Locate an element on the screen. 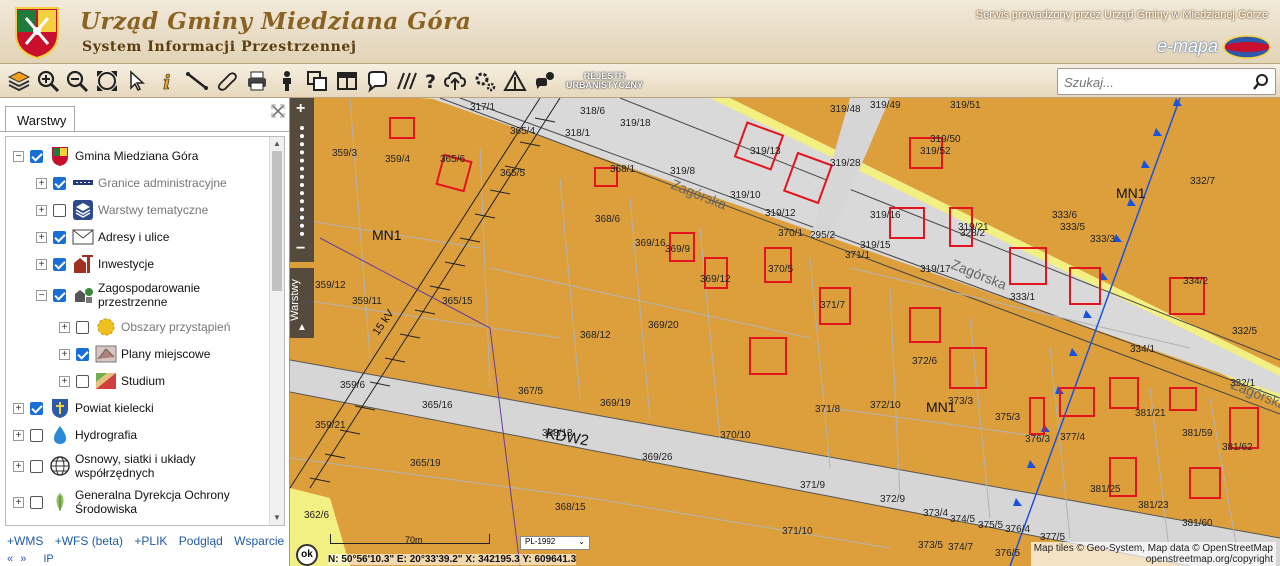  comment-icon is located at coordinates (377, 81).